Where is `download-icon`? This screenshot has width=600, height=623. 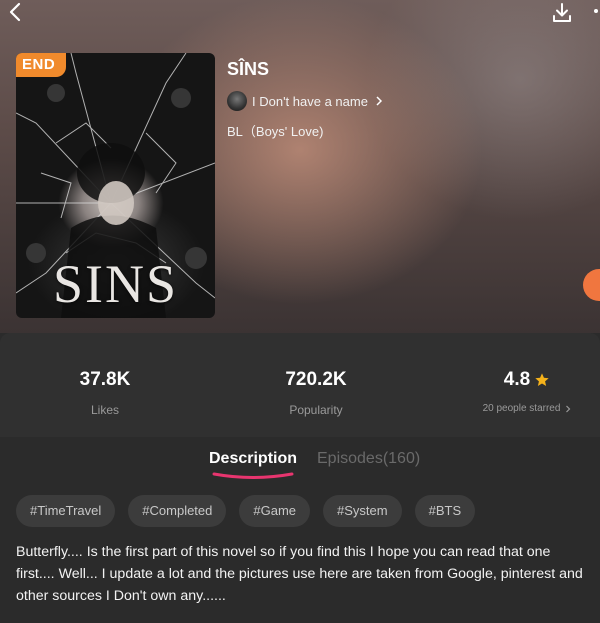
download-icon is located at coordinates (562, 12).